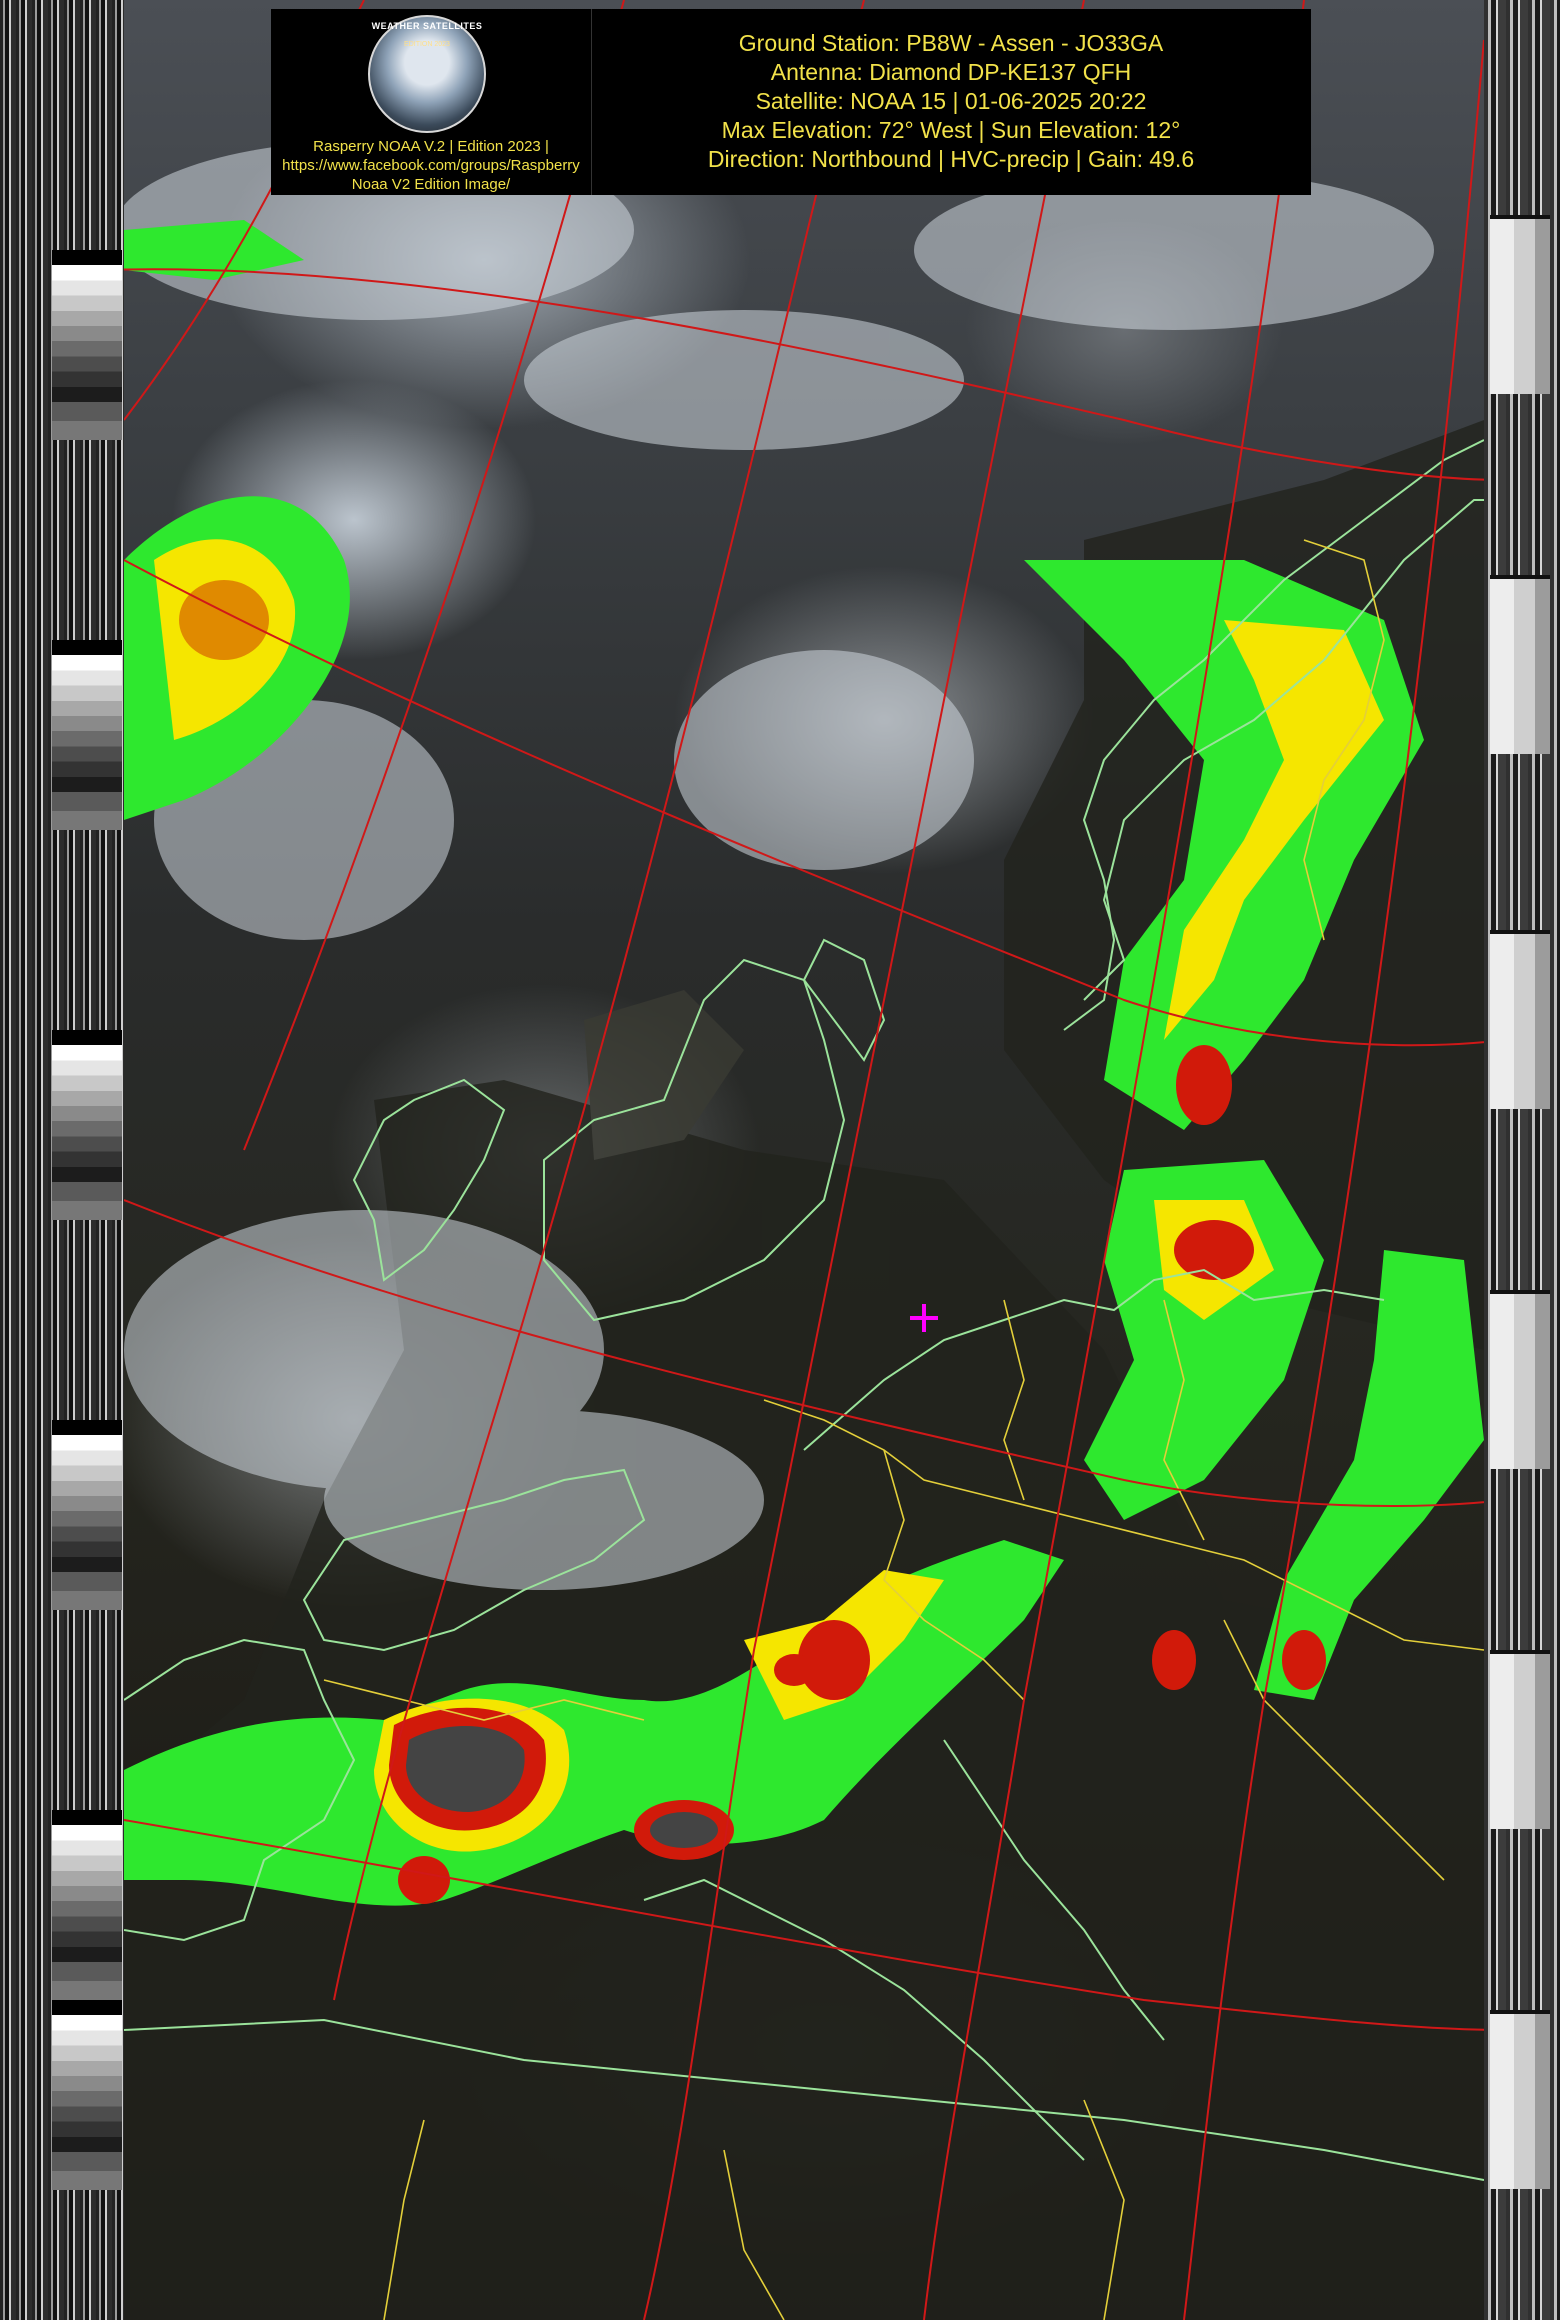 Image resolution: width=1560 pixels, height=2320 pixels. Describe the element at coordinates (431, 146) in the screenshot. I see `credit-line: Rasperry NOAA V.2 | Edition 2023 |` at that location.